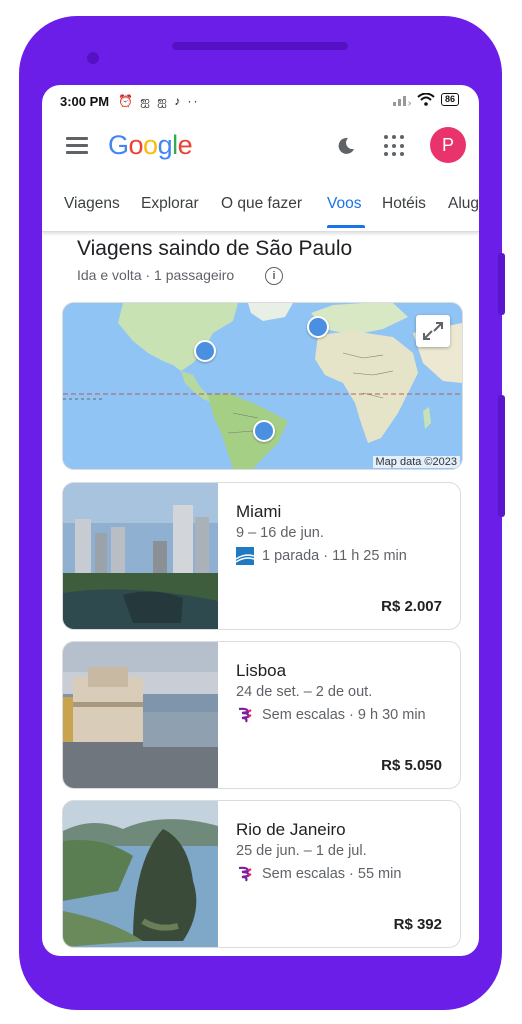  What do you see at coordinates (346, 146) in the screenshot?
I see `dark-mode-icon` at bounding box center [346, 146].